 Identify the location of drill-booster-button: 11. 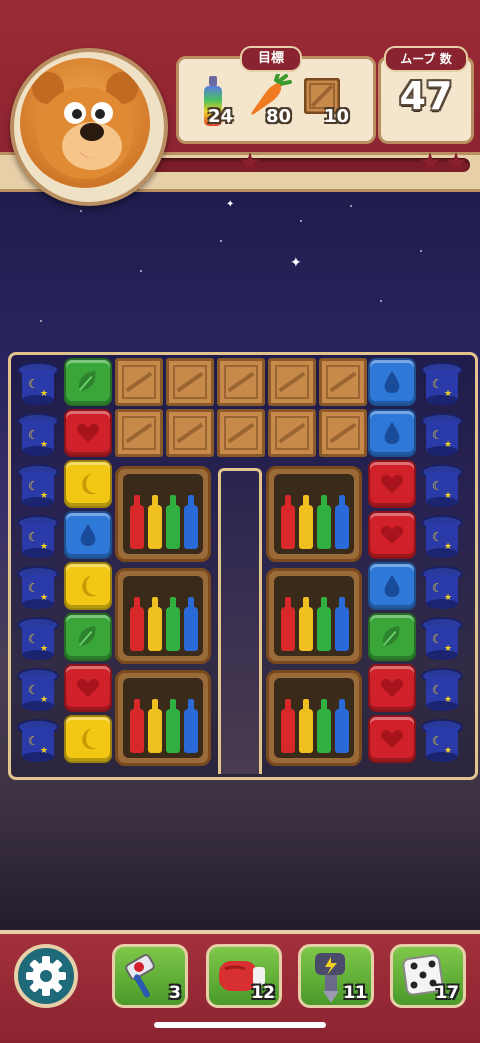
(336, 976).